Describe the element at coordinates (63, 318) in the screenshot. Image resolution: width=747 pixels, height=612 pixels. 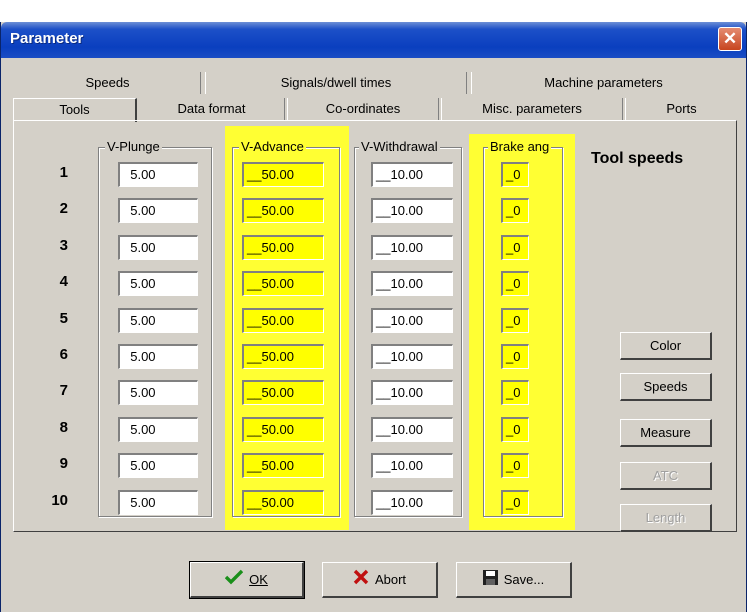
I see `tool-number: 5` at that location.